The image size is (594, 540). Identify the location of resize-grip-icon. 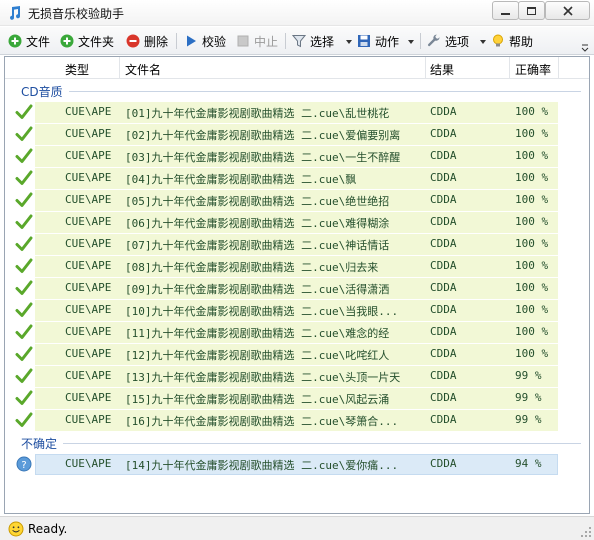
(586, 532).